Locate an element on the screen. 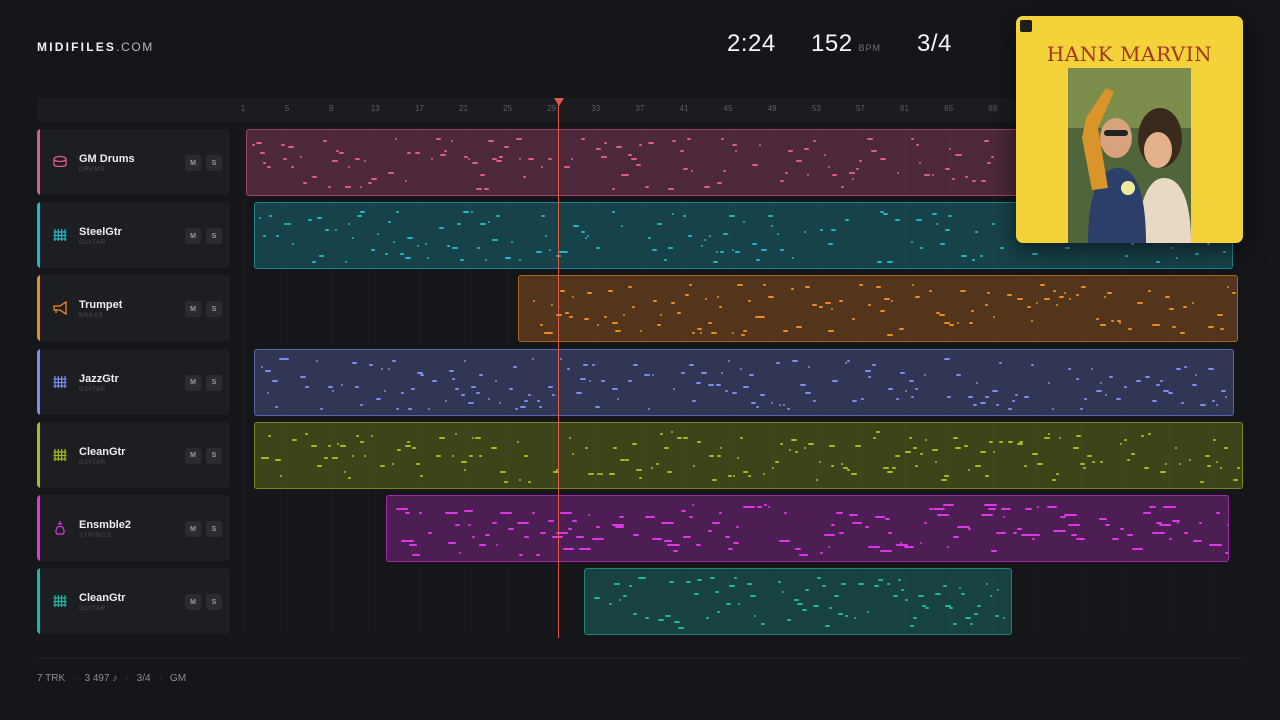  guitar-icon is located at coordinates (60, 235).